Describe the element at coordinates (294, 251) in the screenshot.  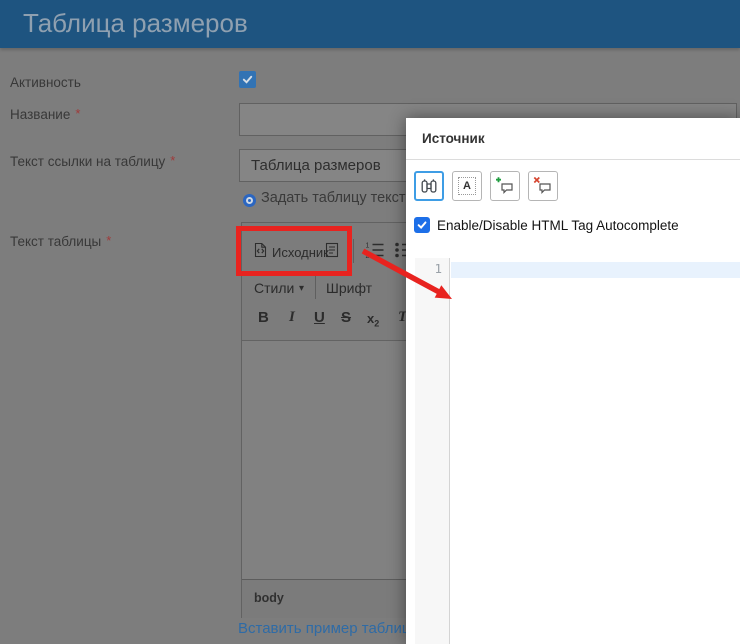
I see `annotation-rect` at that location.